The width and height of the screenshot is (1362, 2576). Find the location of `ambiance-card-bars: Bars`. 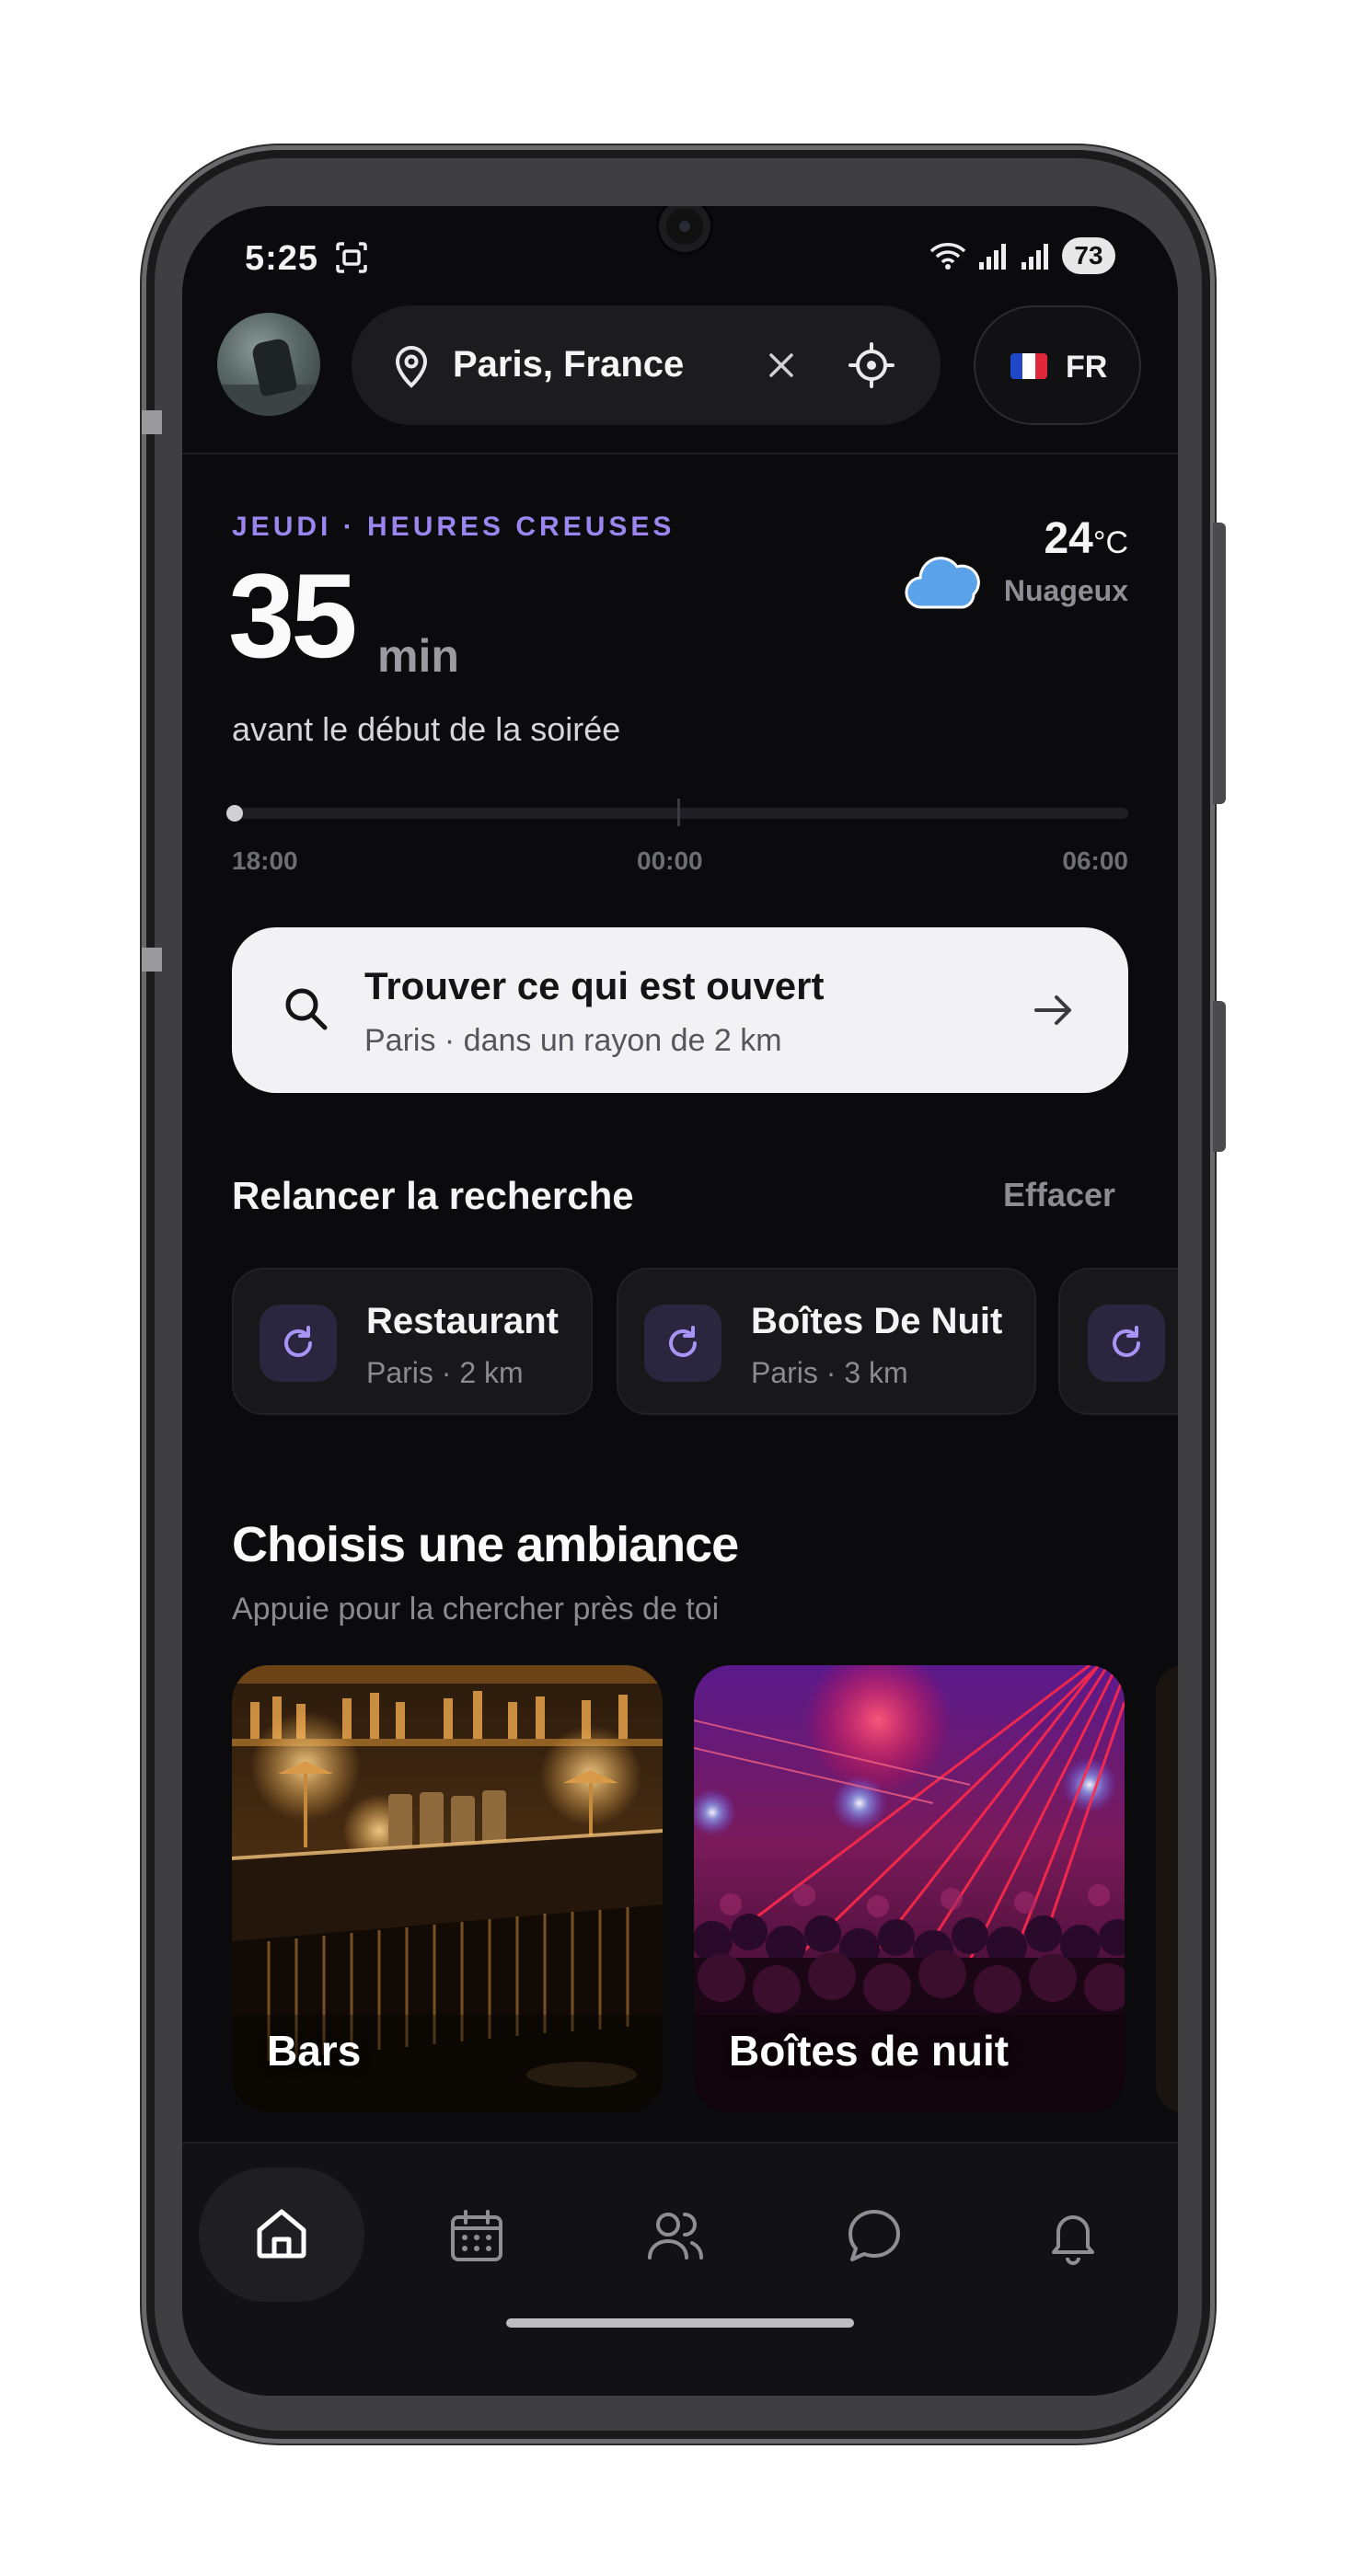

ambiance-card-bars: Bars is located at coordinates (447, 1888).